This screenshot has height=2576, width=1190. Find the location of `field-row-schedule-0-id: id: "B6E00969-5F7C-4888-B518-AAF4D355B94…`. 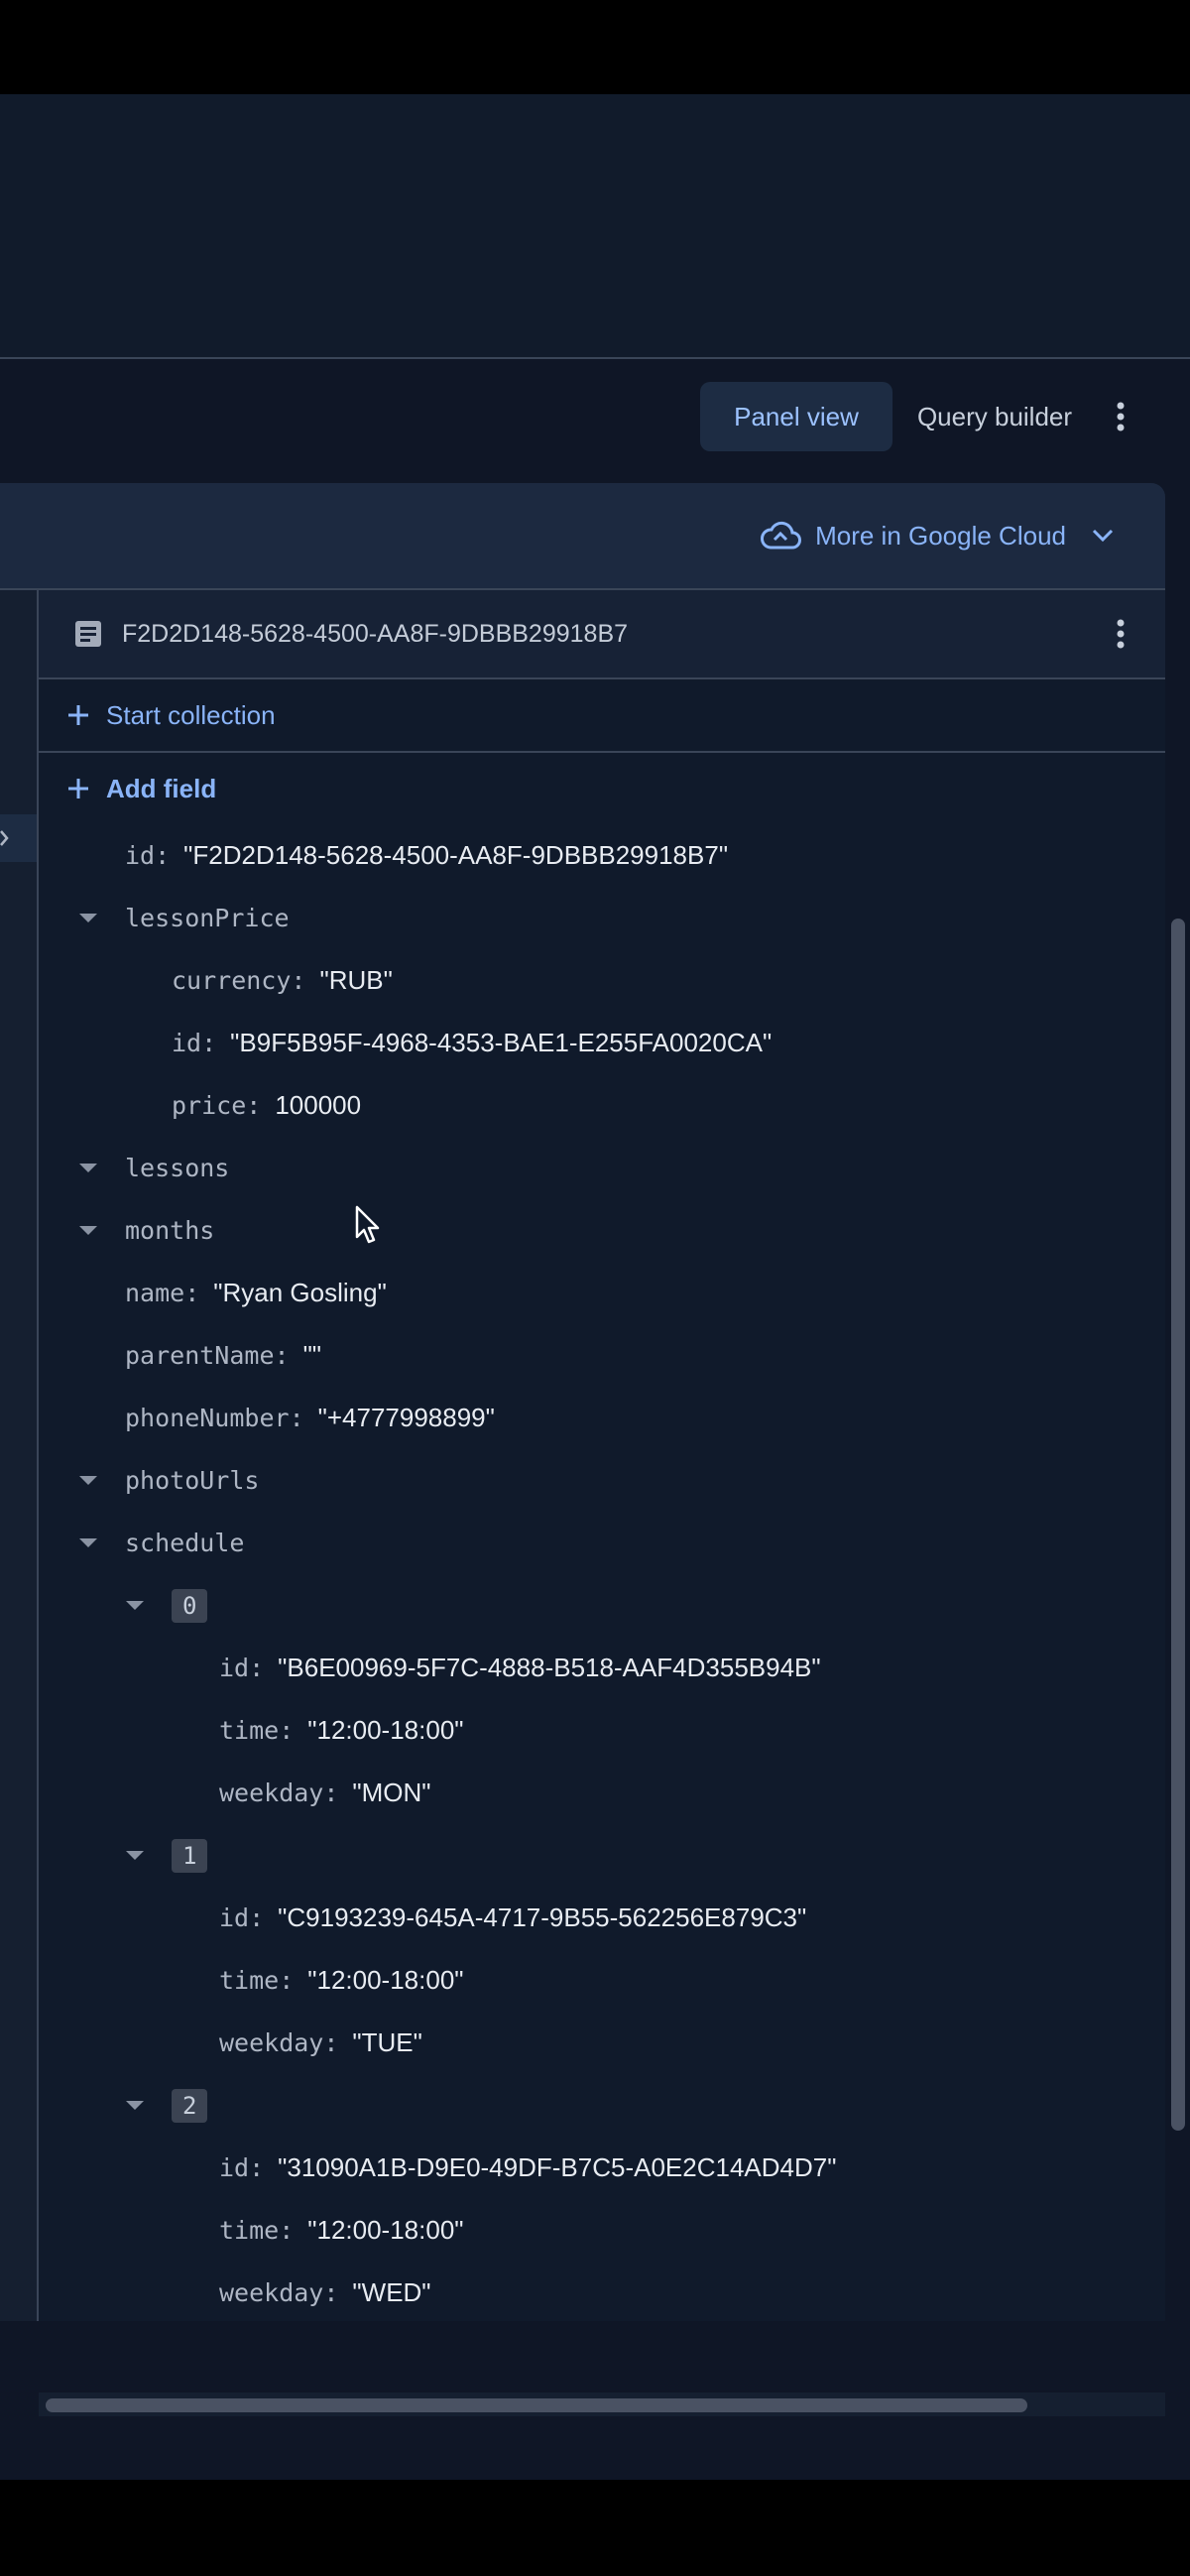

field-row-schedule-0-id: id: "B6E00969-5F7C-4888-B518-AAF4D355B94… is located at coordinates (584, 1668).